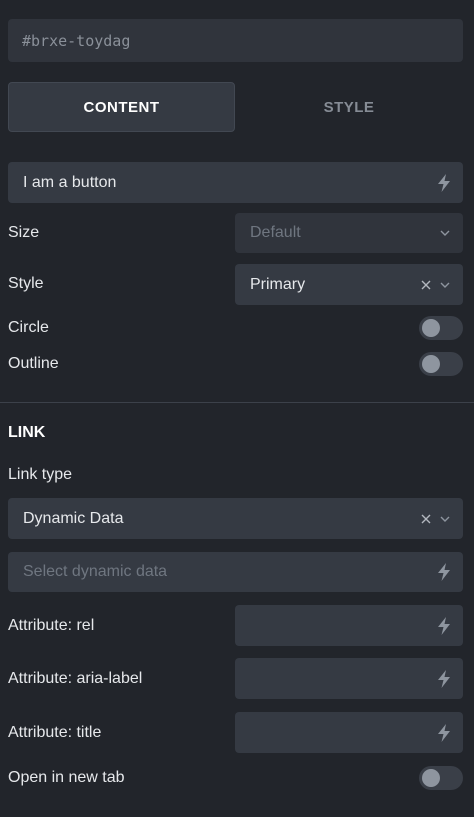 Image resolution: width=474 pixels, height=817 pixels. Describe the element at coordinates (349, 678) in the screenshot. I see `attr-aria-label-input` at that location.